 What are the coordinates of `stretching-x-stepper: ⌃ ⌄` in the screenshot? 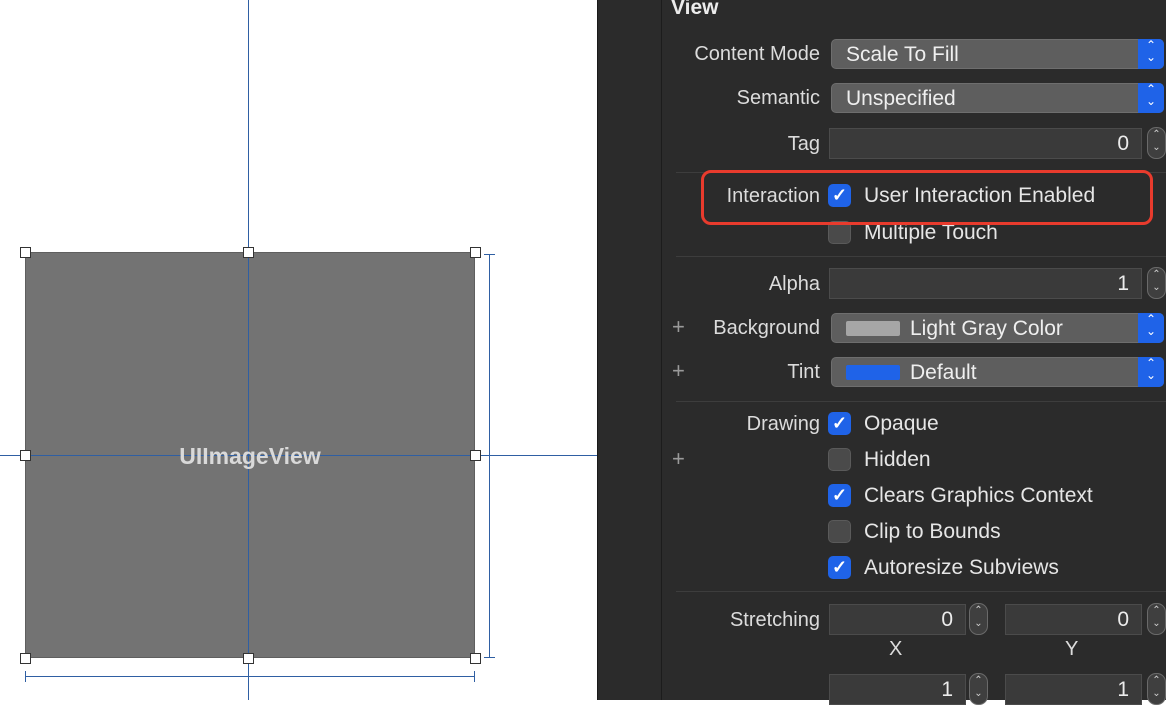 It's located at (978, 619).